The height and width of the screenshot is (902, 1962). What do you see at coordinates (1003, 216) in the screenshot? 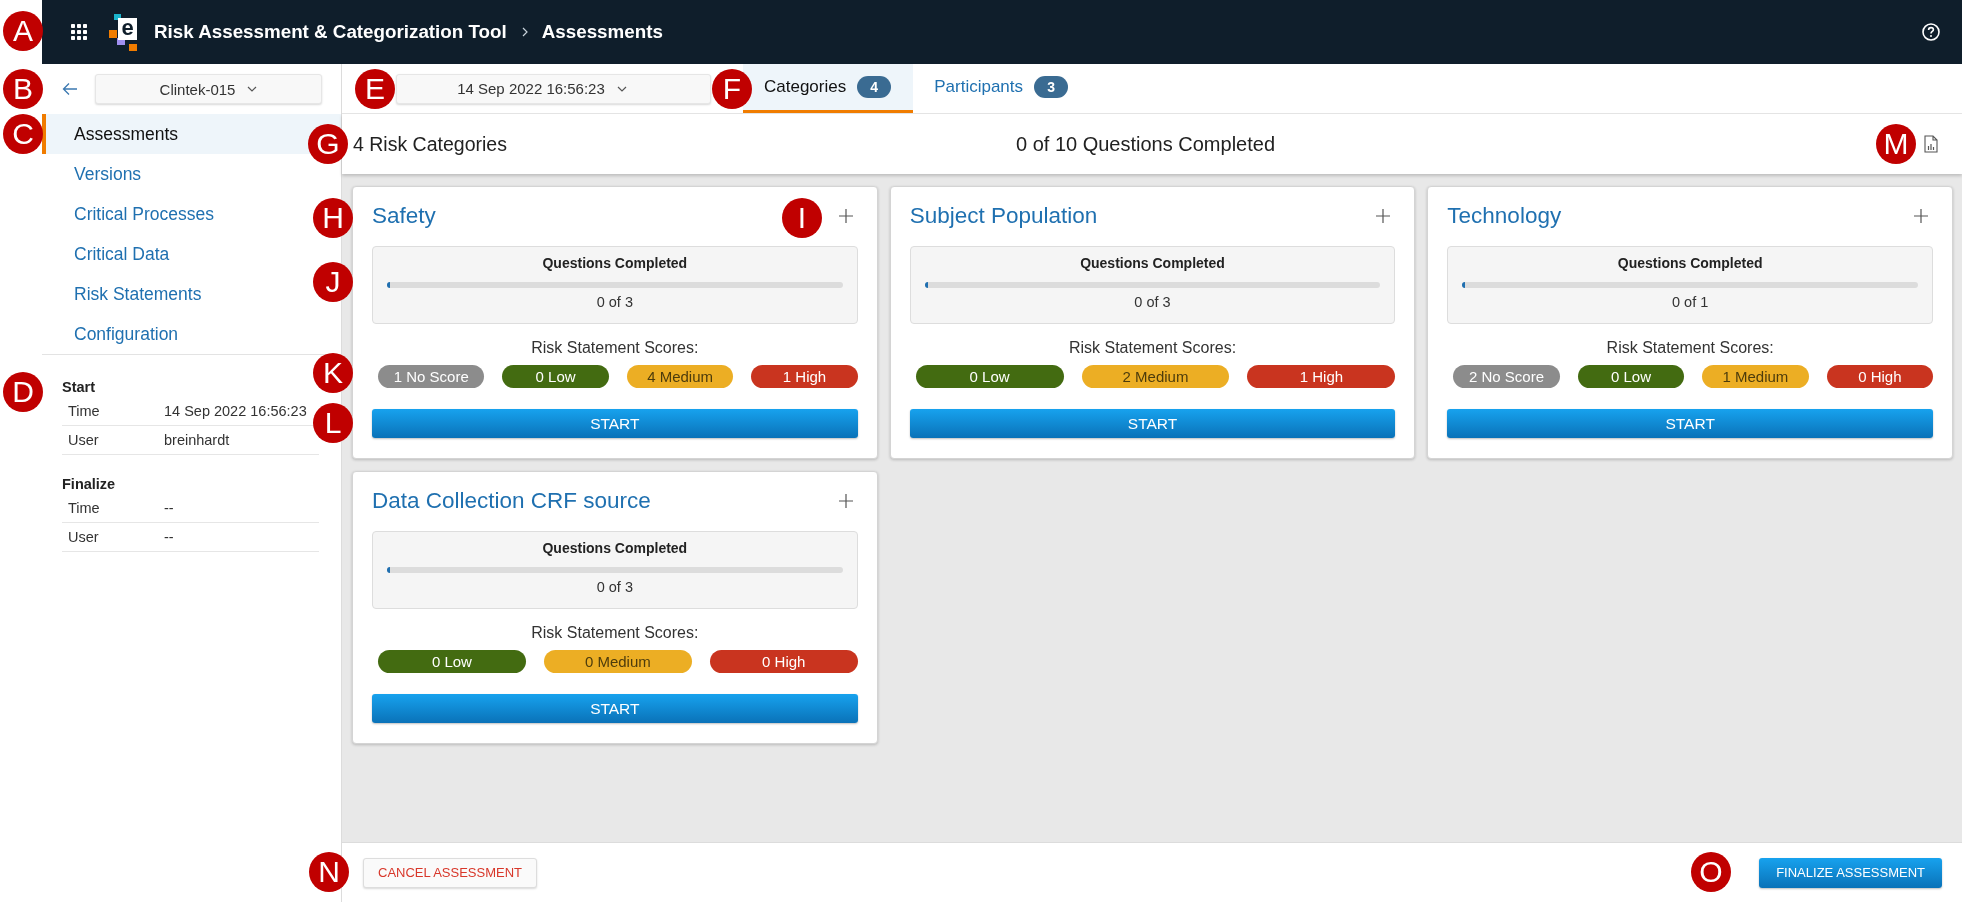
I see `category-title: Subject Population` at bounding box center [1003, 216].